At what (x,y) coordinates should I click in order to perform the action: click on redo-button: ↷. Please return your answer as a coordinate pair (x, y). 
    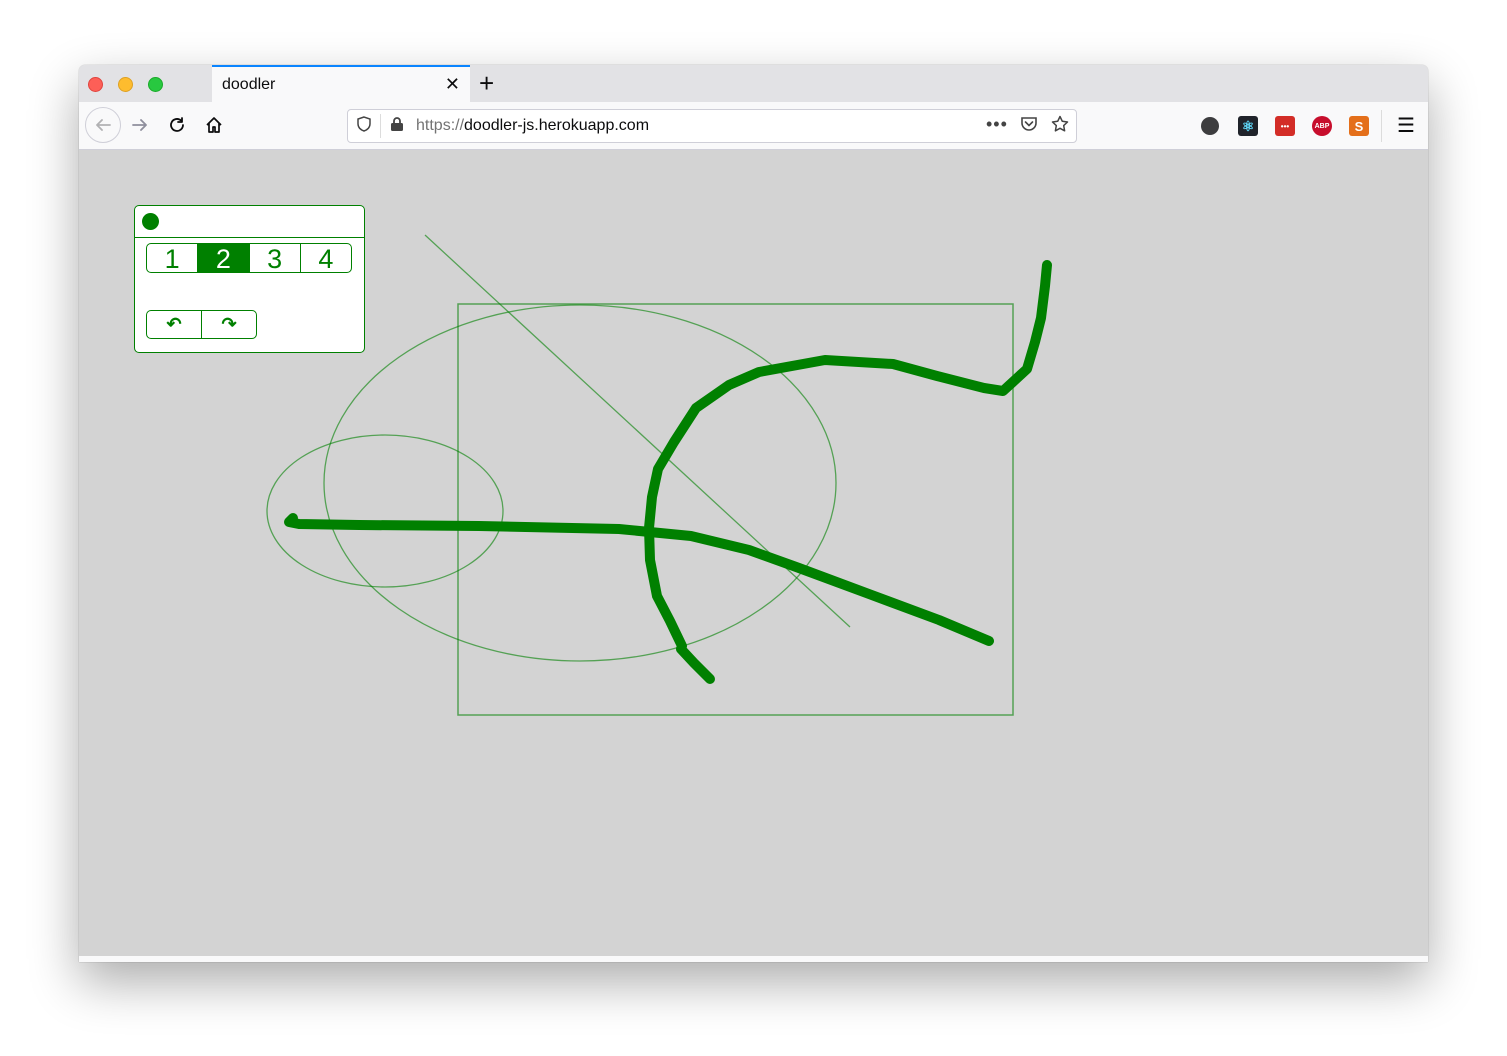
    Looking at the image, I should click on (228, 324).